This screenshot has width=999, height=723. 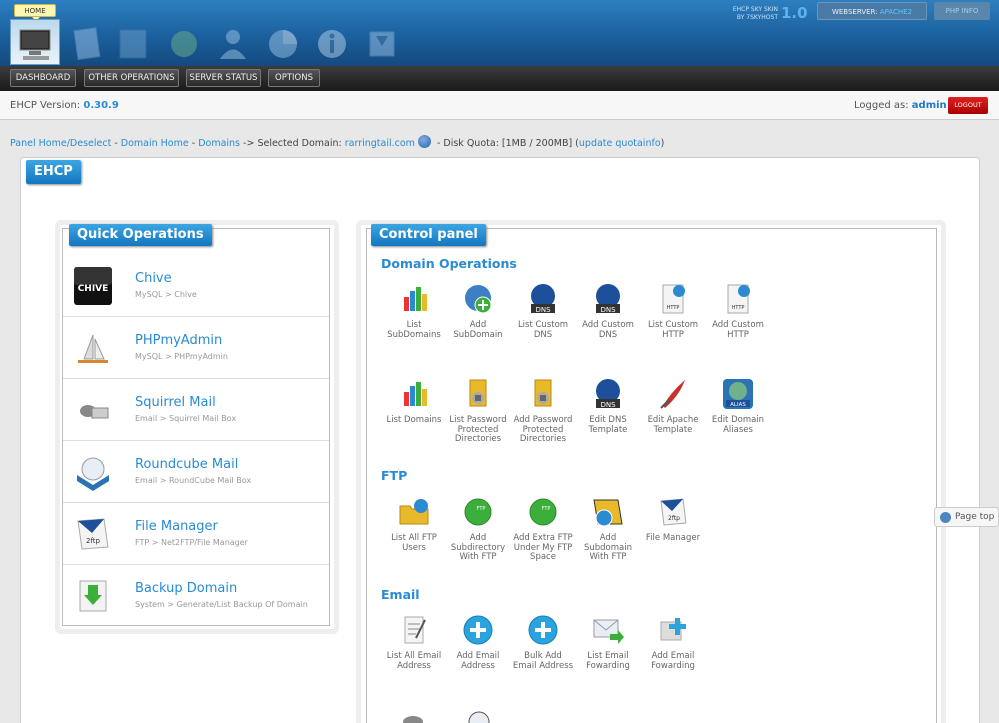 I want to click on bar-chart-icon, so click(x=414, y=394).